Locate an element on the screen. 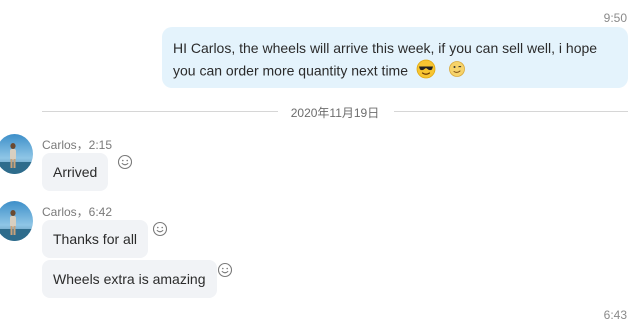  winking-face-emoji-icon is located at coordinates (457, 72).